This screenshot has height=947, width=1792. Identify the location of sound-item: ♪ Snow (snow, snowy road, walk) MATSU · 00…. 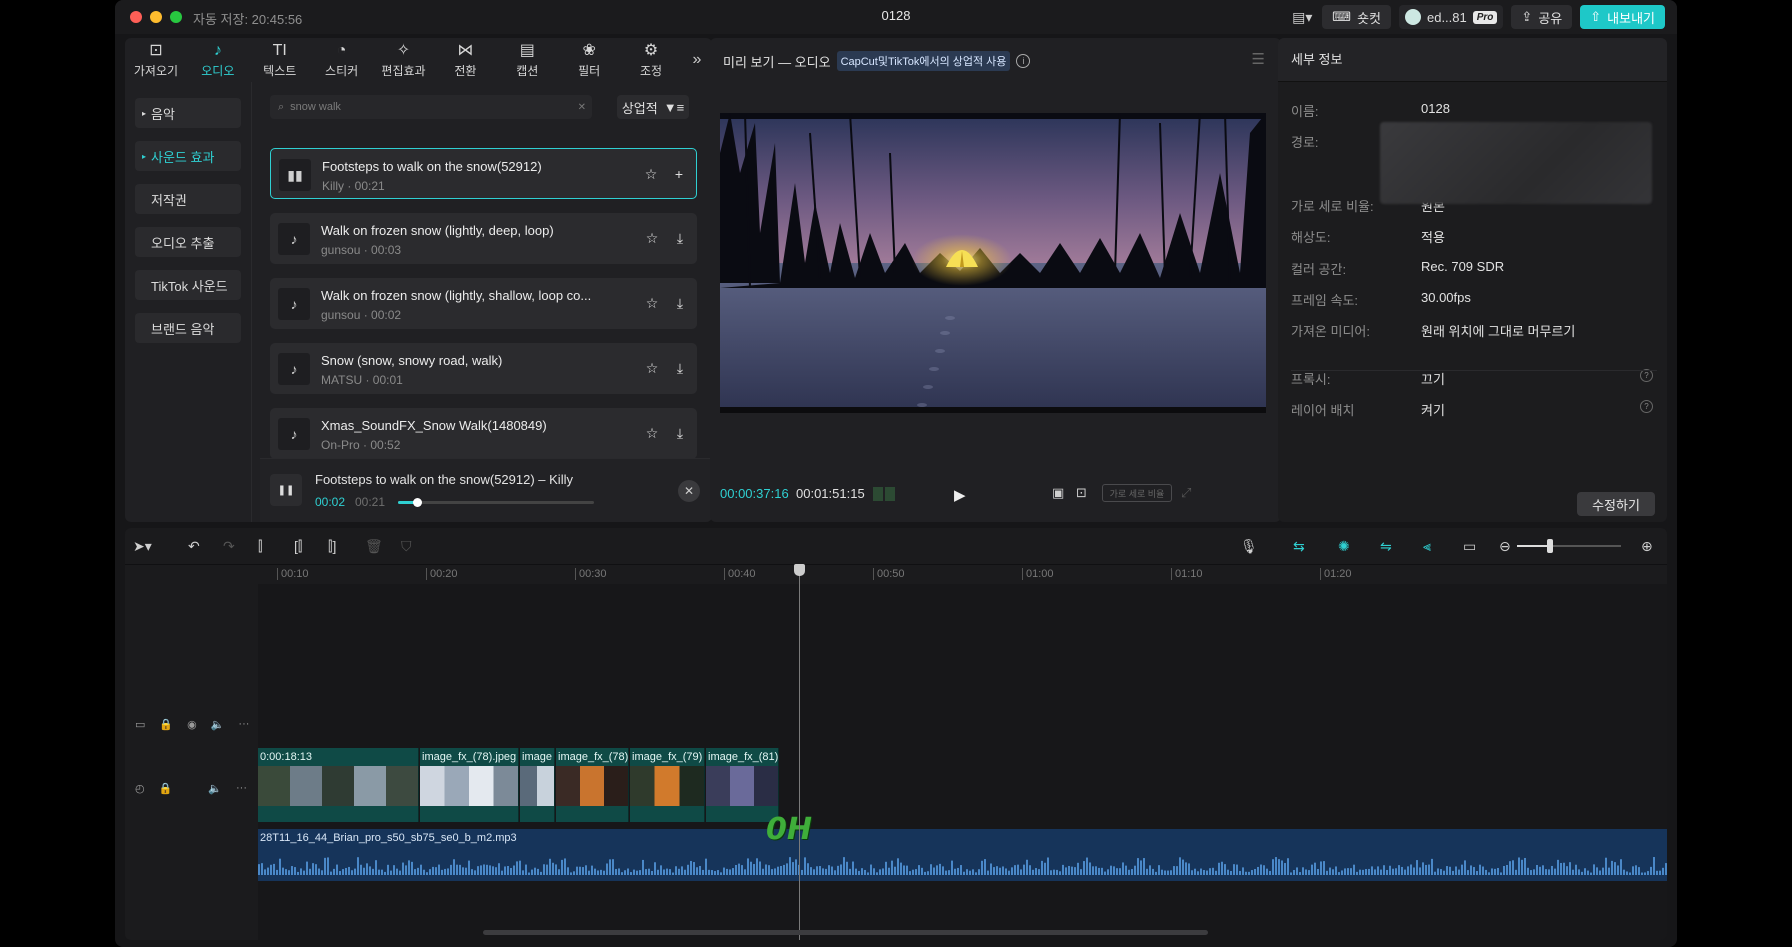
(483, 368).